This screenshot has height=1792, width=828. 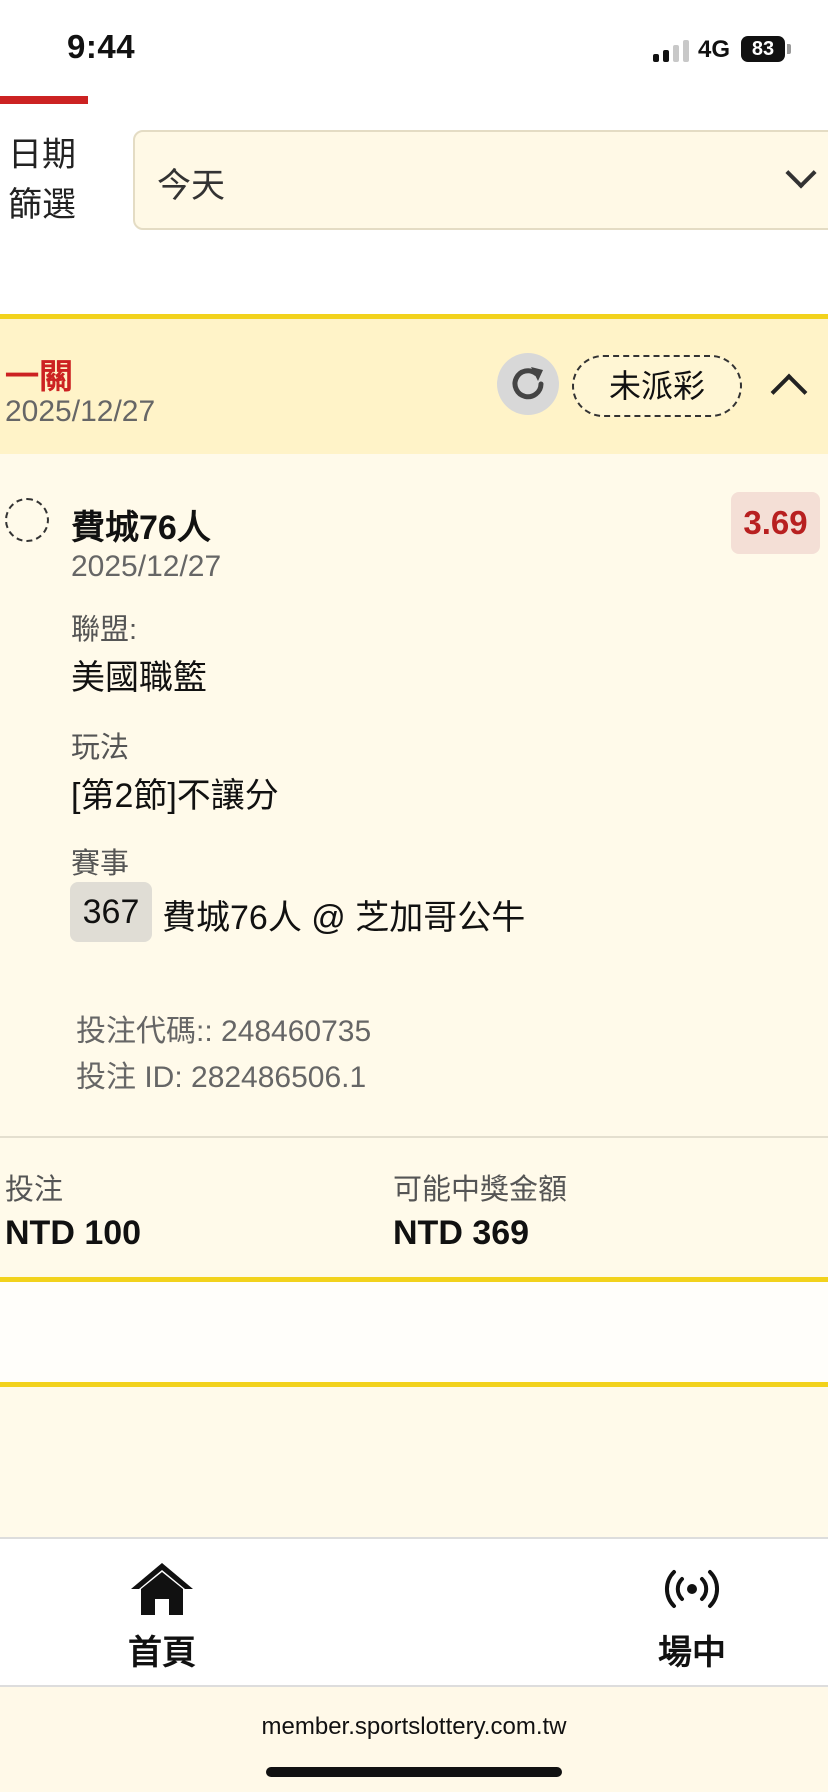 I want to click on tab-indicator, so click(x=44, y=100).